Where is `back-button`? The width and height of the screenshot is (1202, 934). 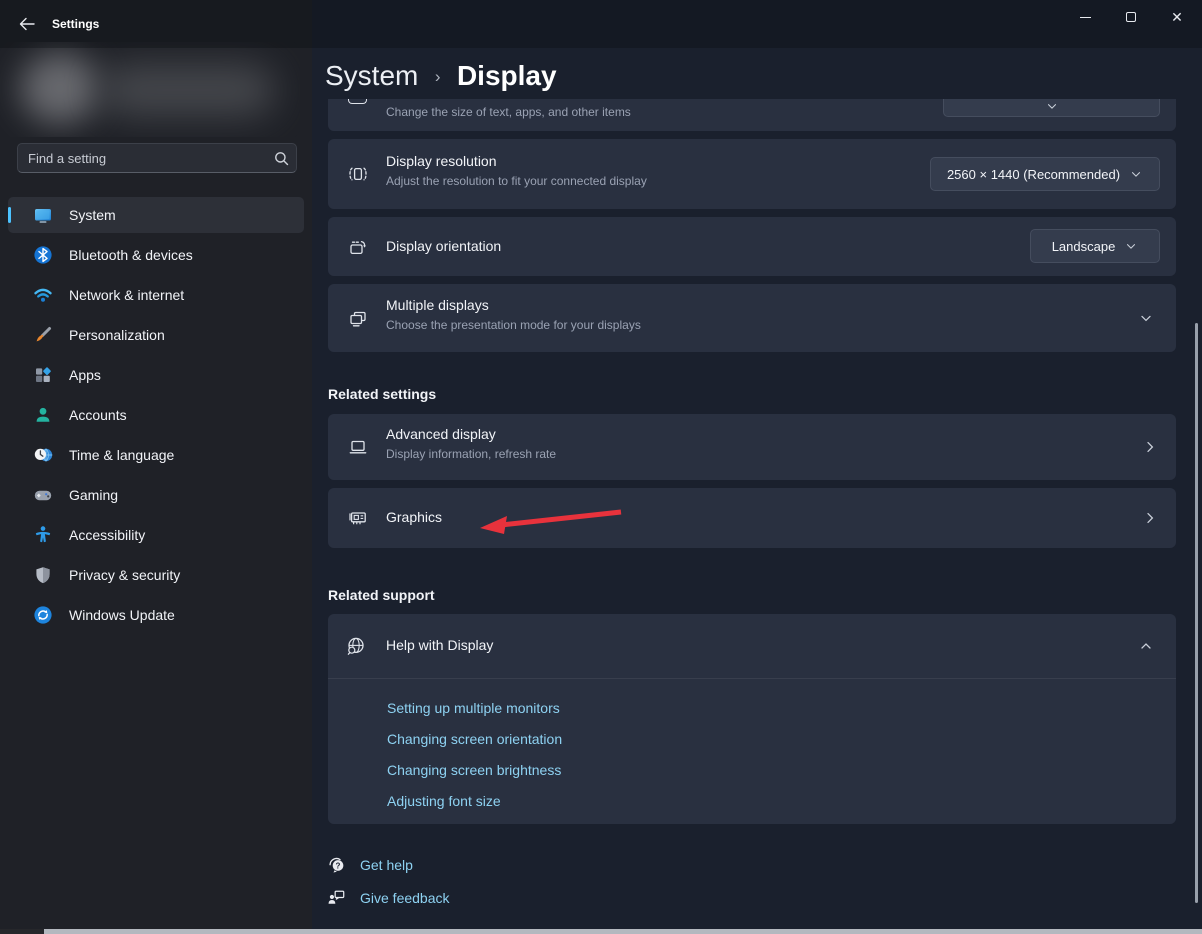 back-button is located at coordinates (27, 24).